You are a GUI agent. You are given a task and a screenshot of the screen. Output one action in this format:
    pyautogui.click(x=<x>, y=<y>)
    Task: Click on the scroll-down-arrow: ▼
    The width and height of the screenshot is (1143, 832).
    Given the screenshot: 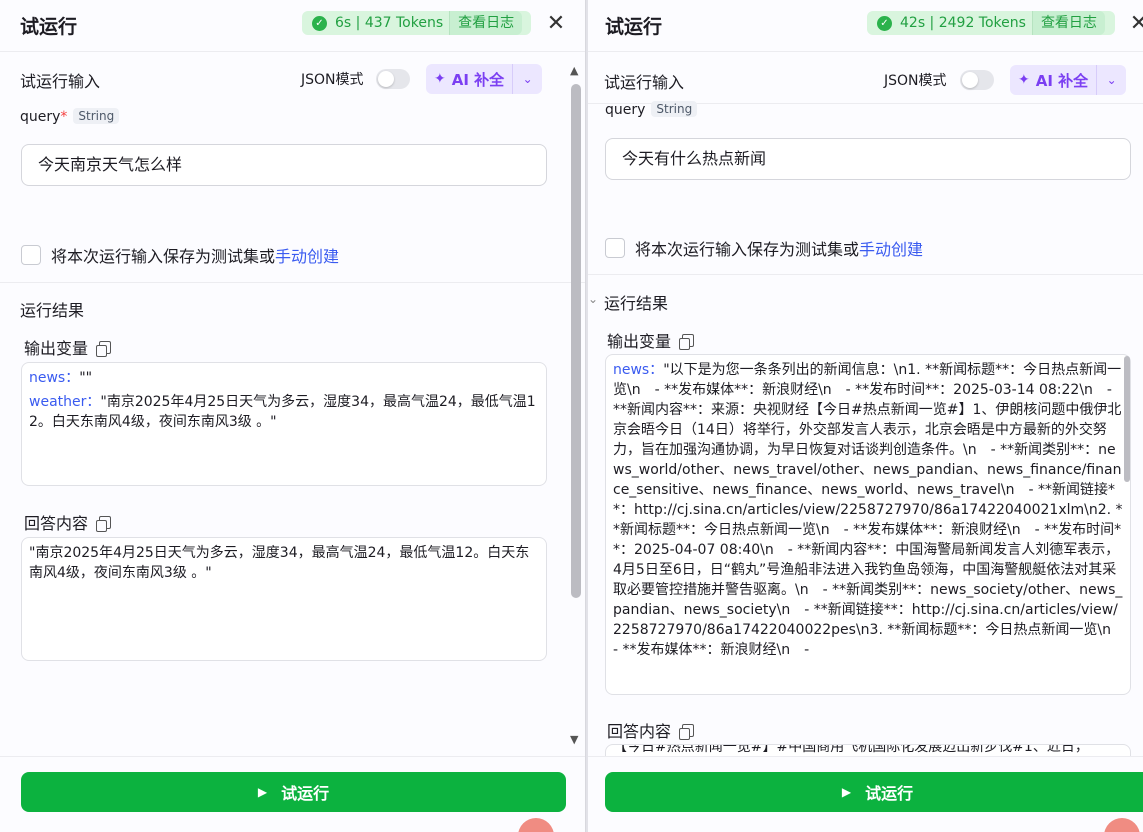 What is the action you would take?
    pyautogui.click(x=574, y=739)
    